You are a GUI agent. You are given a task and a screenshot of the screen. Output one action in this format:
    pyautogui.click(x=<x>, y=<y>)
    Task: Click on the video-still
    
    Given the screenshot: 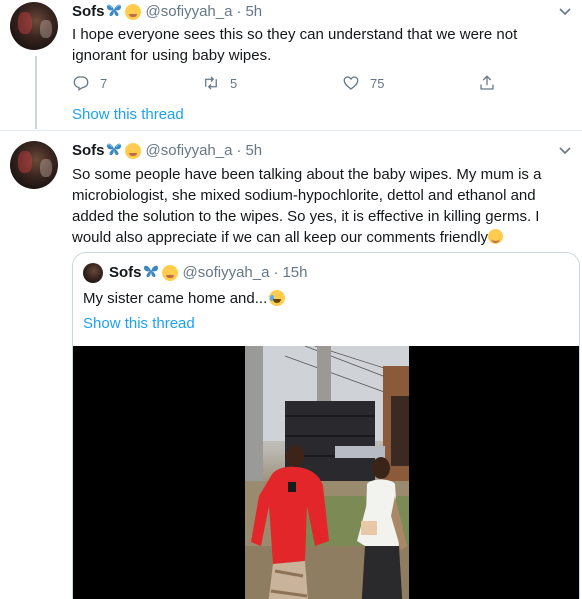 What is the action you would take?
    pyautogui.click(x=327, y=472)
    